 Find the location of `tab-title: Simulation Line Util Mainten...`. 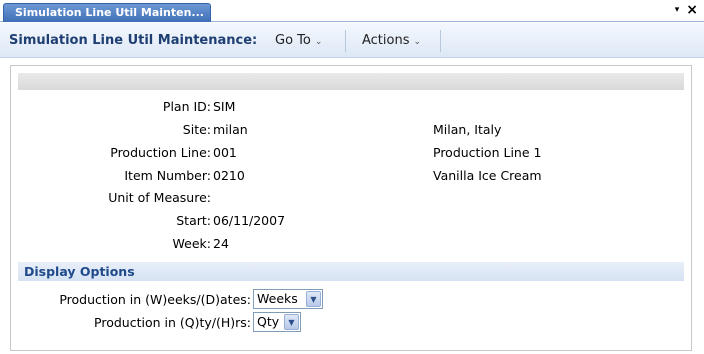

tab-title: Simulation Line Util Mainten... is located at coordinates (109, 12).